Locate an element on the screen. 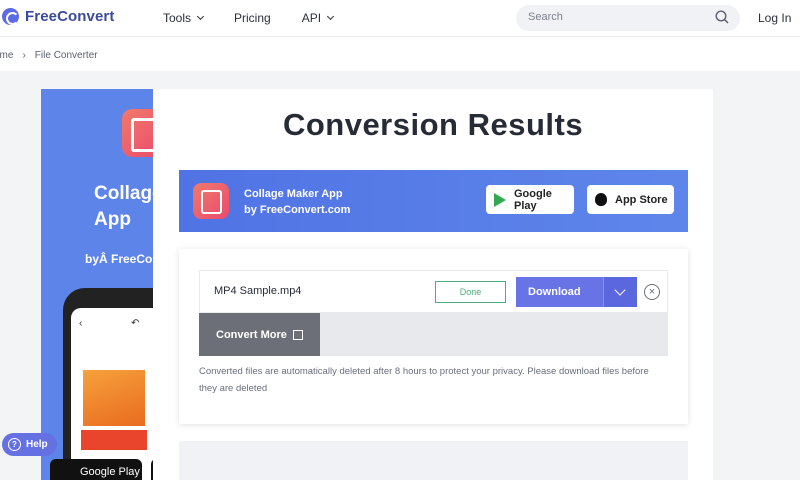 This screenshot has height=480, width=800. breadcrumb: ome › File Converter is located at coordinates (49, 55).